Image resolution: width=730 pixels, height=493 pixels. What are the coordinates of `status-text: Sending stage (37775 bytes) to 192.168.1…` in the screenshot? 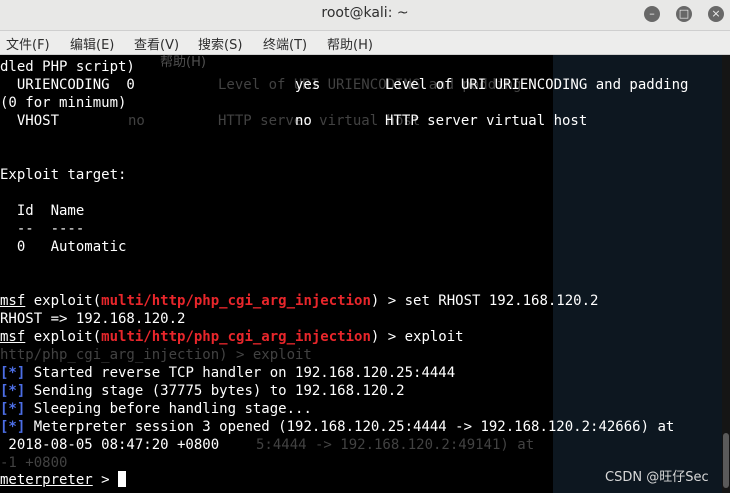 It's located at (215, 391).